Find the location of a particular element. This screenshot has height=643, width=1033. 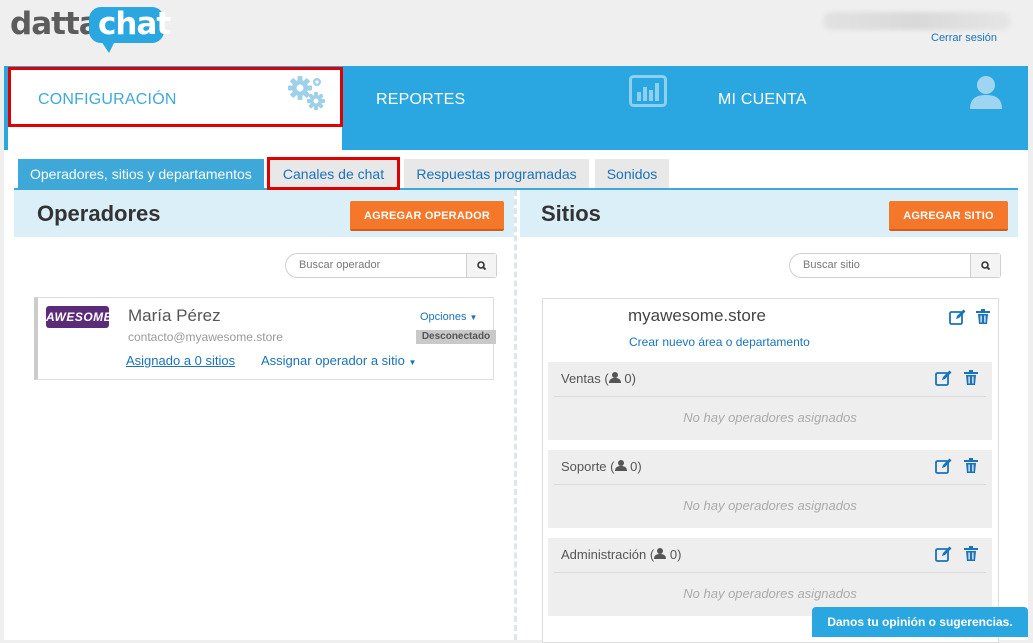

tab-reportes: REPORTES is located at coordinates (515, 109).